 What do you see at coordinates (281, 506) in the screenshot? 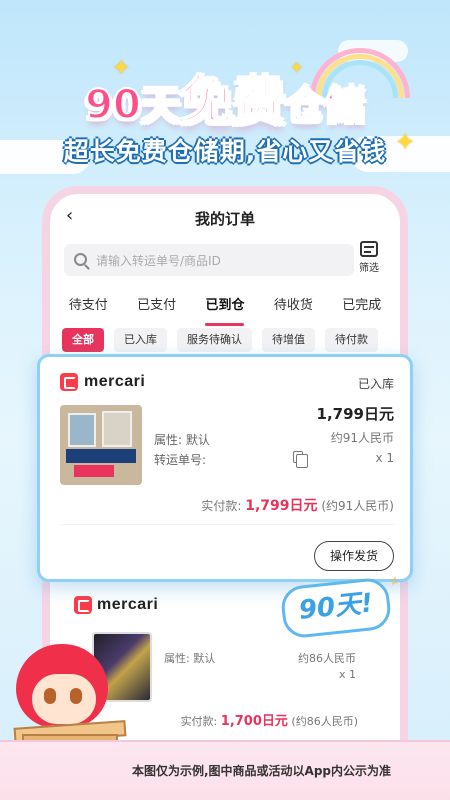
I see `paid-amount: 1,799日元` at bounding box center [281, 506].